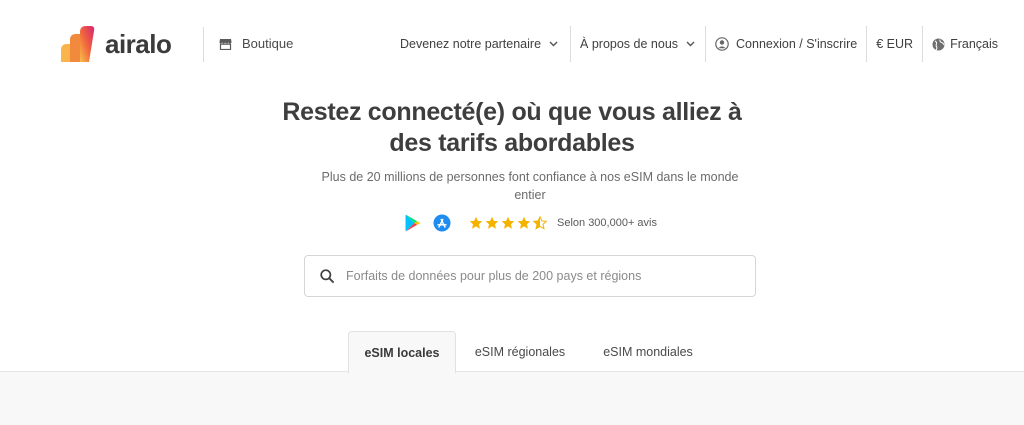 The height and width of the screenshot is (425, 1024). I want to click on search-icon, so click(327, 276).